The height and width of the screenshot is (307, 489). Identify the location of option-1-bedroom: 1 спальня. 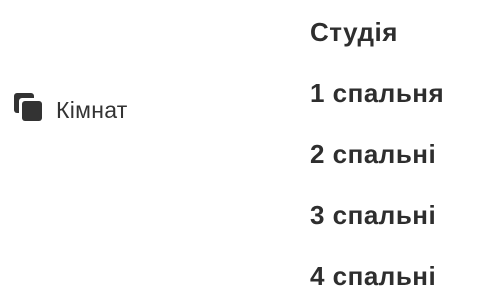
(377, 93).